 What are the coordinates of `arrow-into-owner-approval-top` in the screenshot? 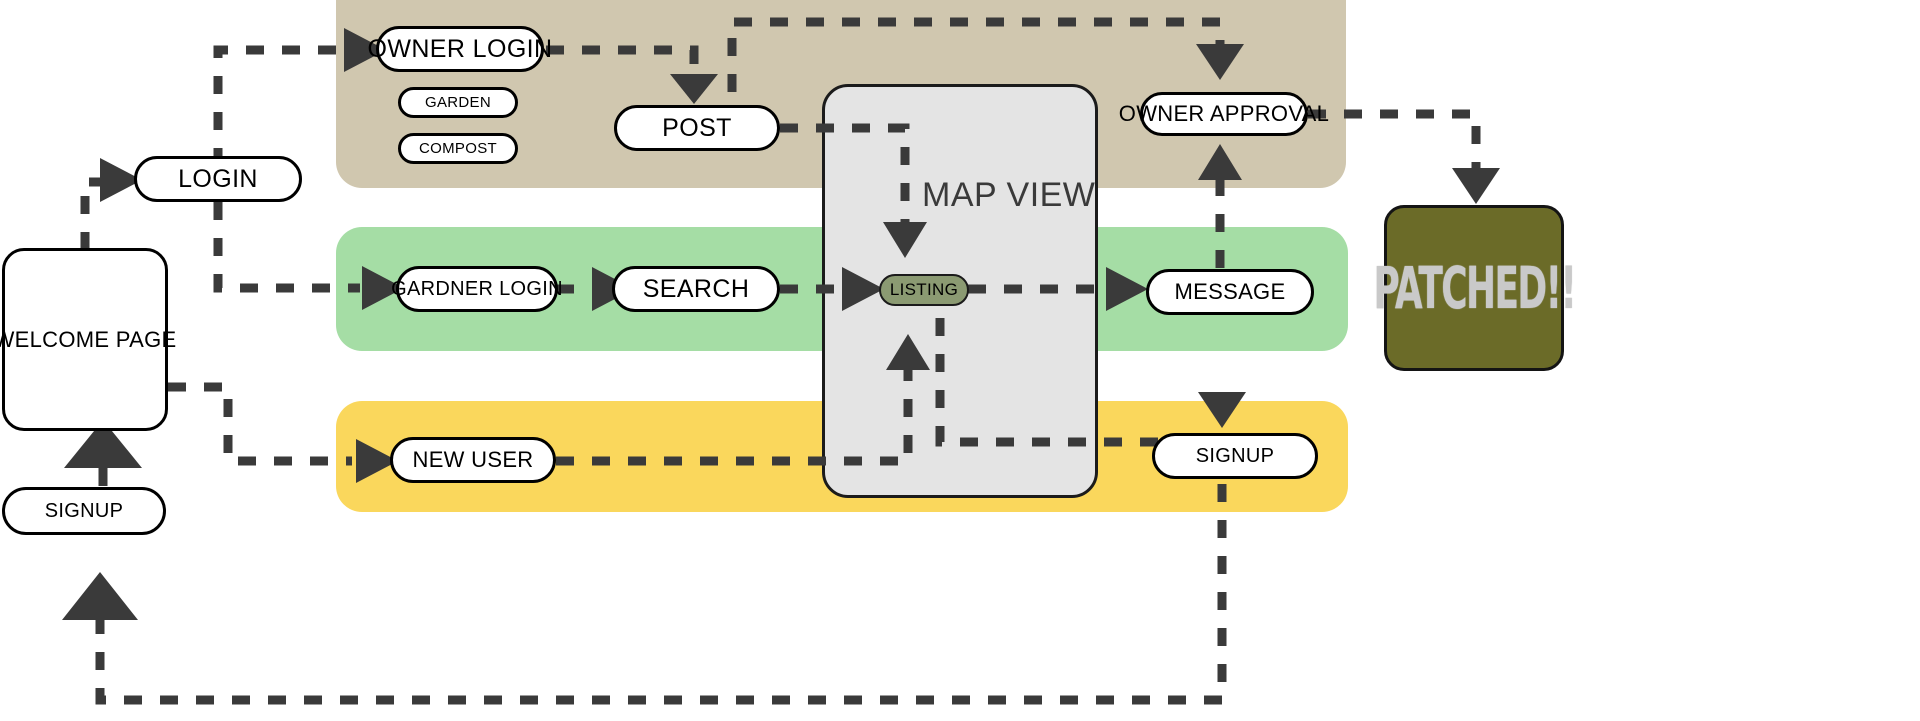 It's located at (1220, 62).